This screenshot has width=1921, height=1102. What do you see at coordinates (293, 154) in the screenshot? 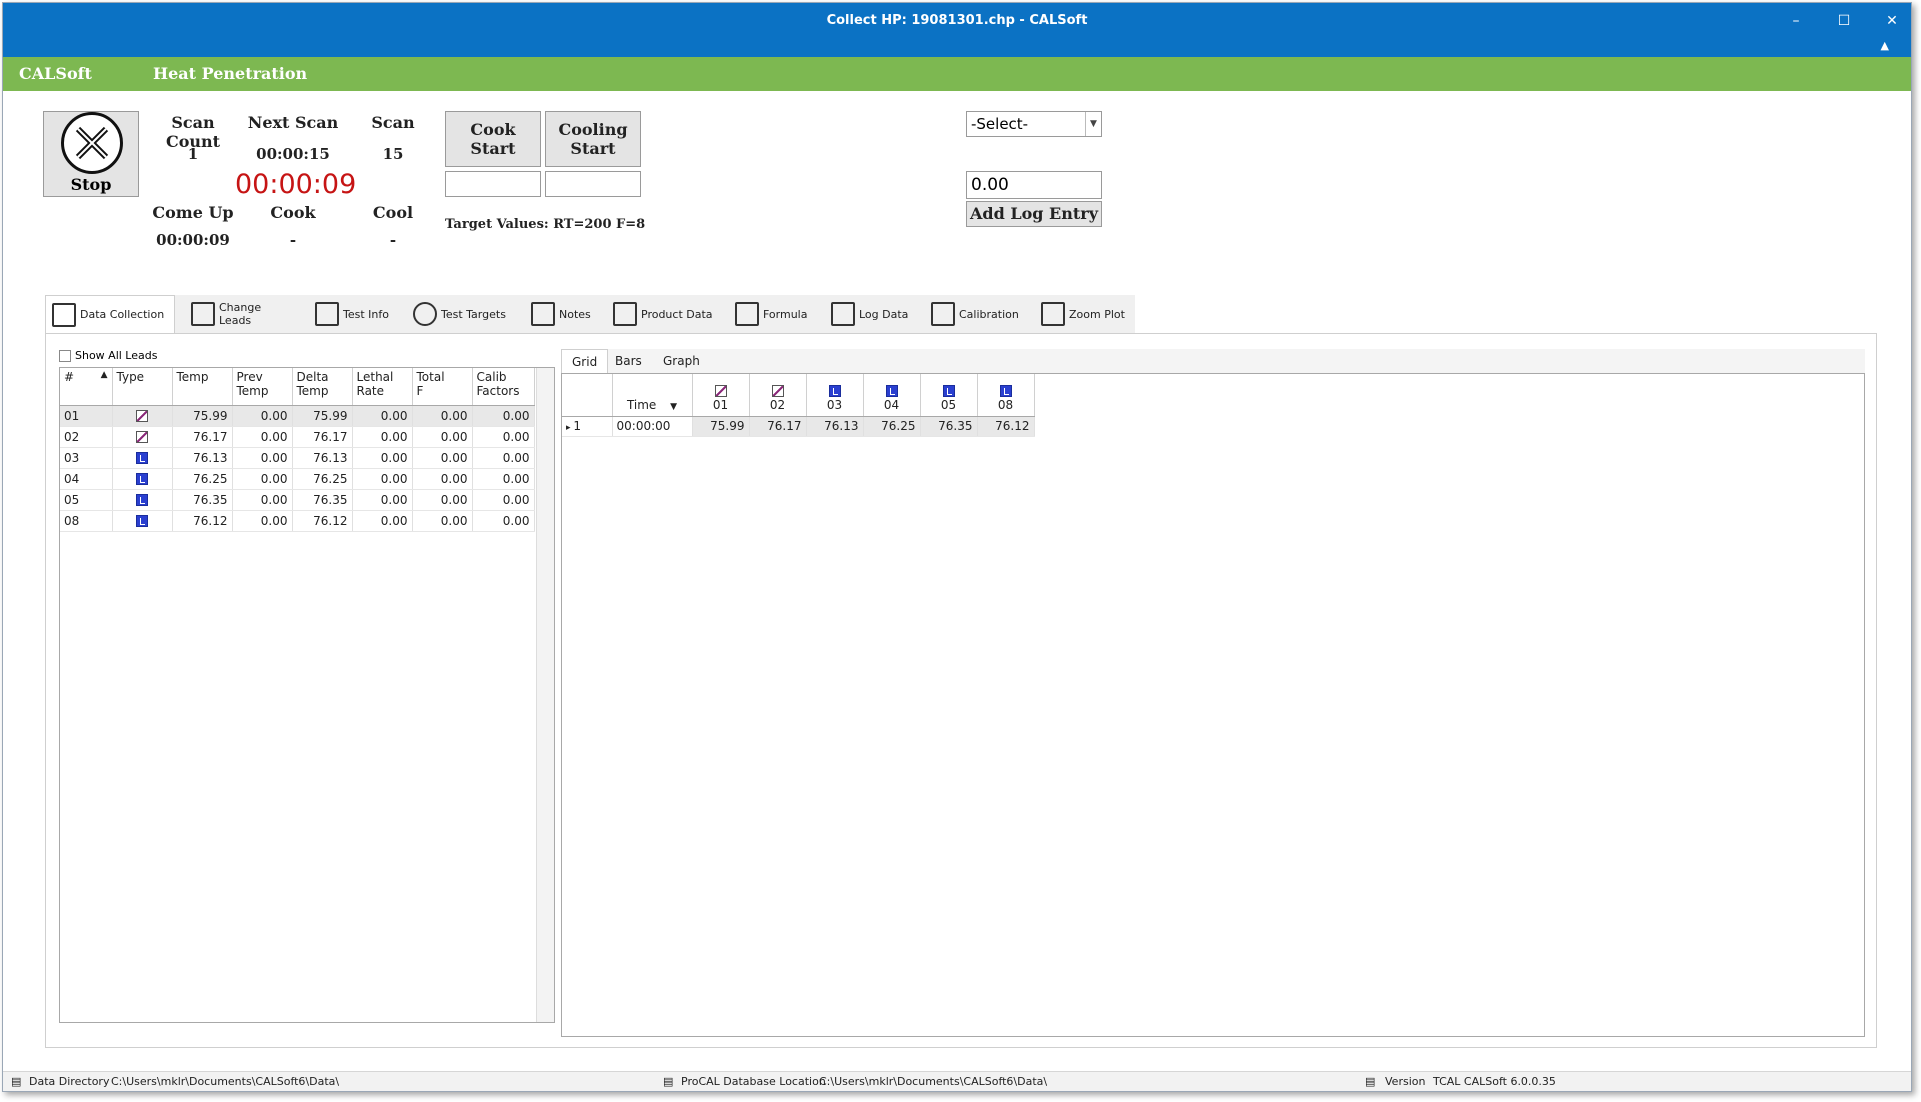
I see `next-scan-value: 00:00:15` at bounding box center [293, 154].